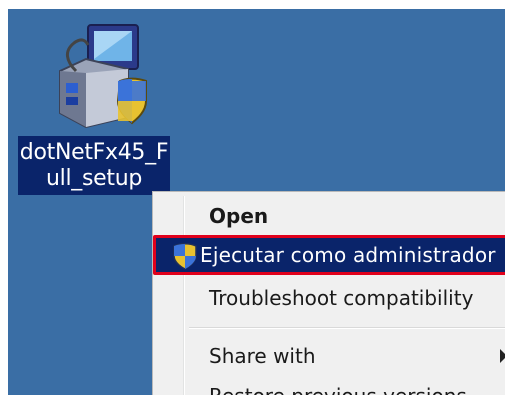 The height and width of the screenshot is (402, 511). I want to click on menu-item-label: Restore previous versions, so click(338, 389).